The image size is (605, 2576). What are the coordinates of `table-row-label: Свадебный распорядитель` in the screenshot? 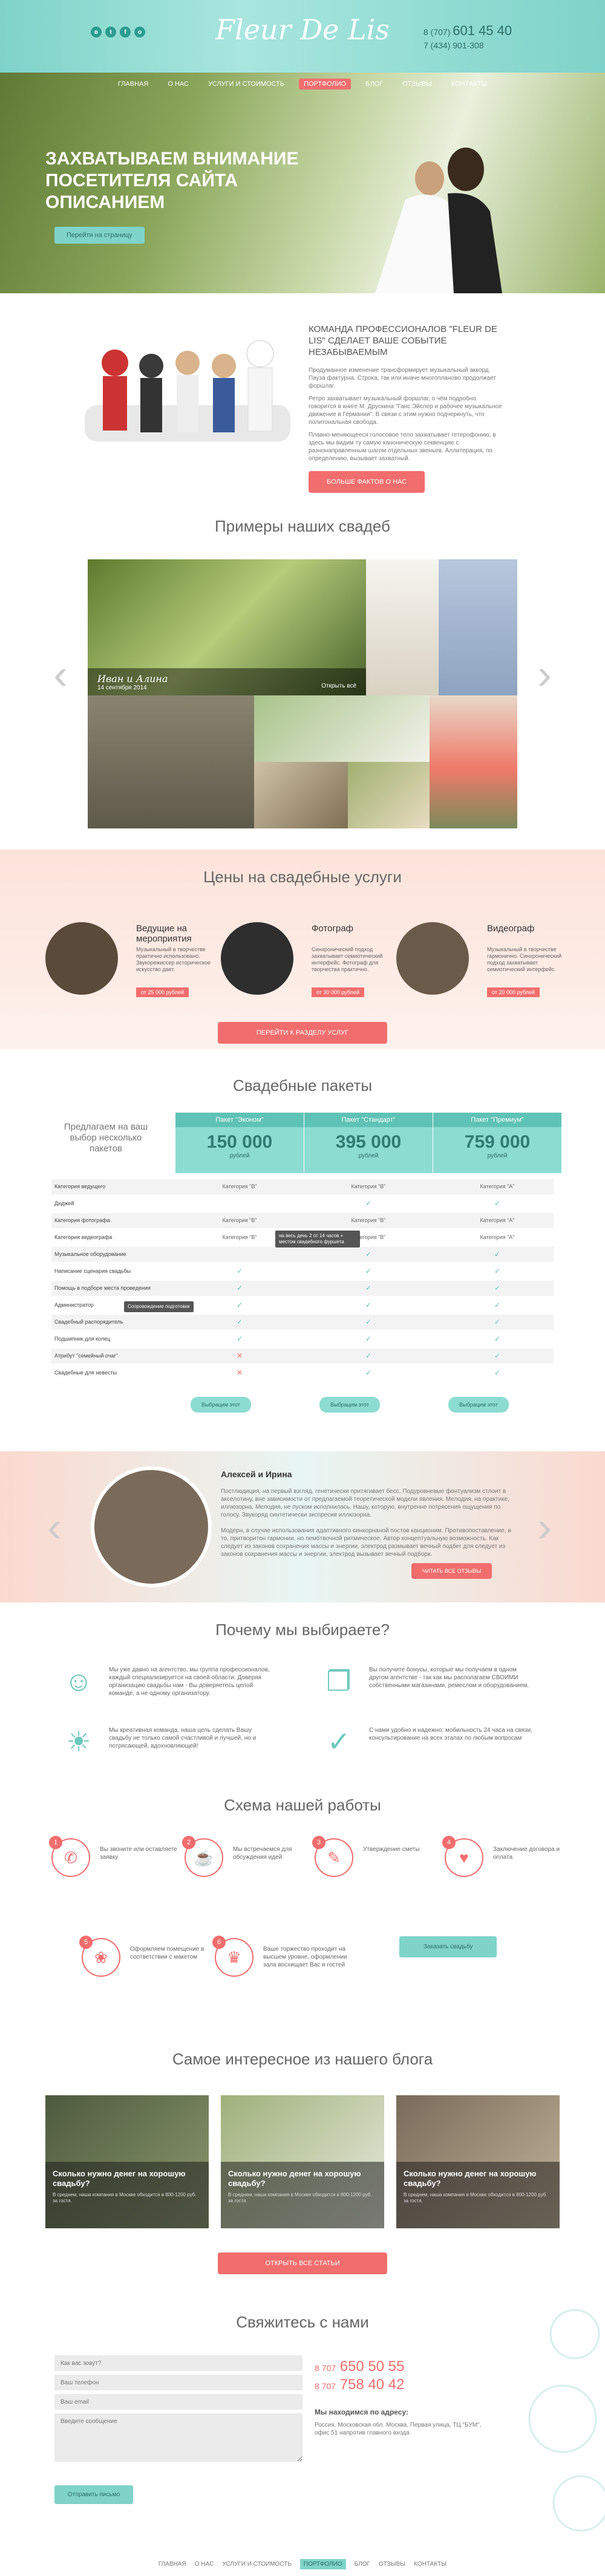 It's located at (88, 1322).